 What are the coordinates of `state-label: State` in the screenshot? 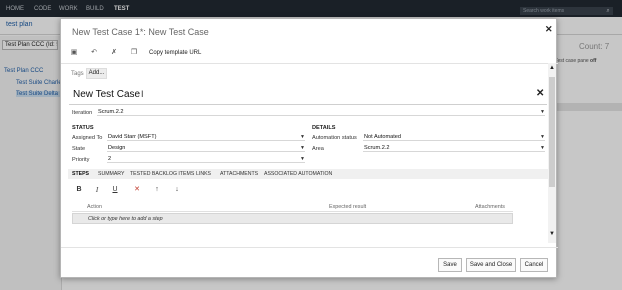 It's located at (79, 149).